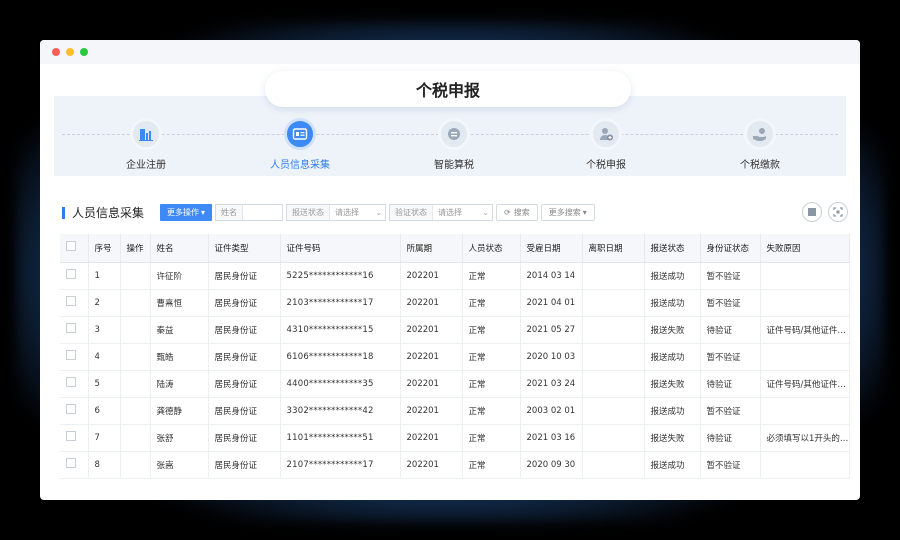 The image size is (900, 540). I want to click on cell-name: 陆涛, so click(179, 384).